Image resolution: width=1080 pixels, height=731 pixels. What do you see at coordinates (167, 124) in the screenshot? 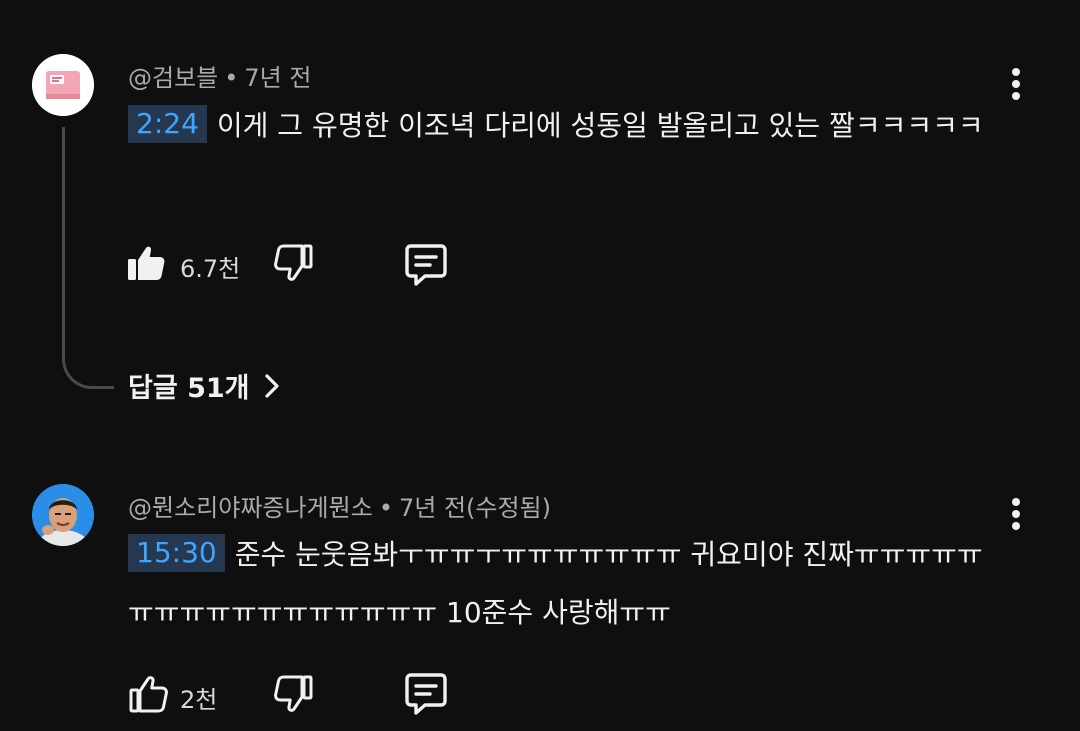
I see `timestamp-link: 2:24` at bounding box center [167, 124].